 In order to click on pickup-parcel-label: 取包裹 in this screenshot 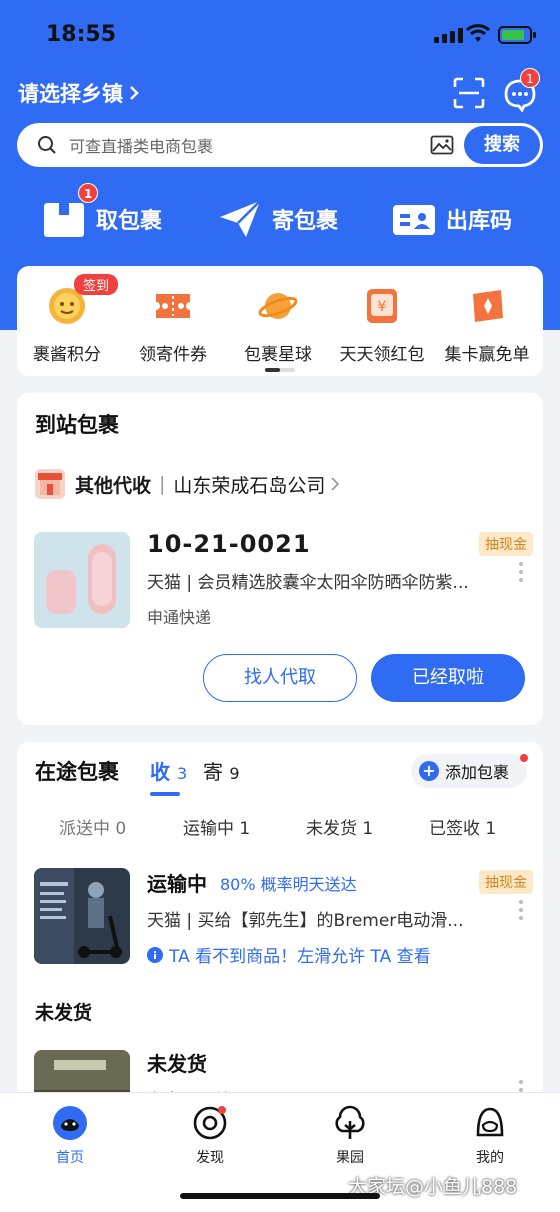, I will do `click(129, 221)`.